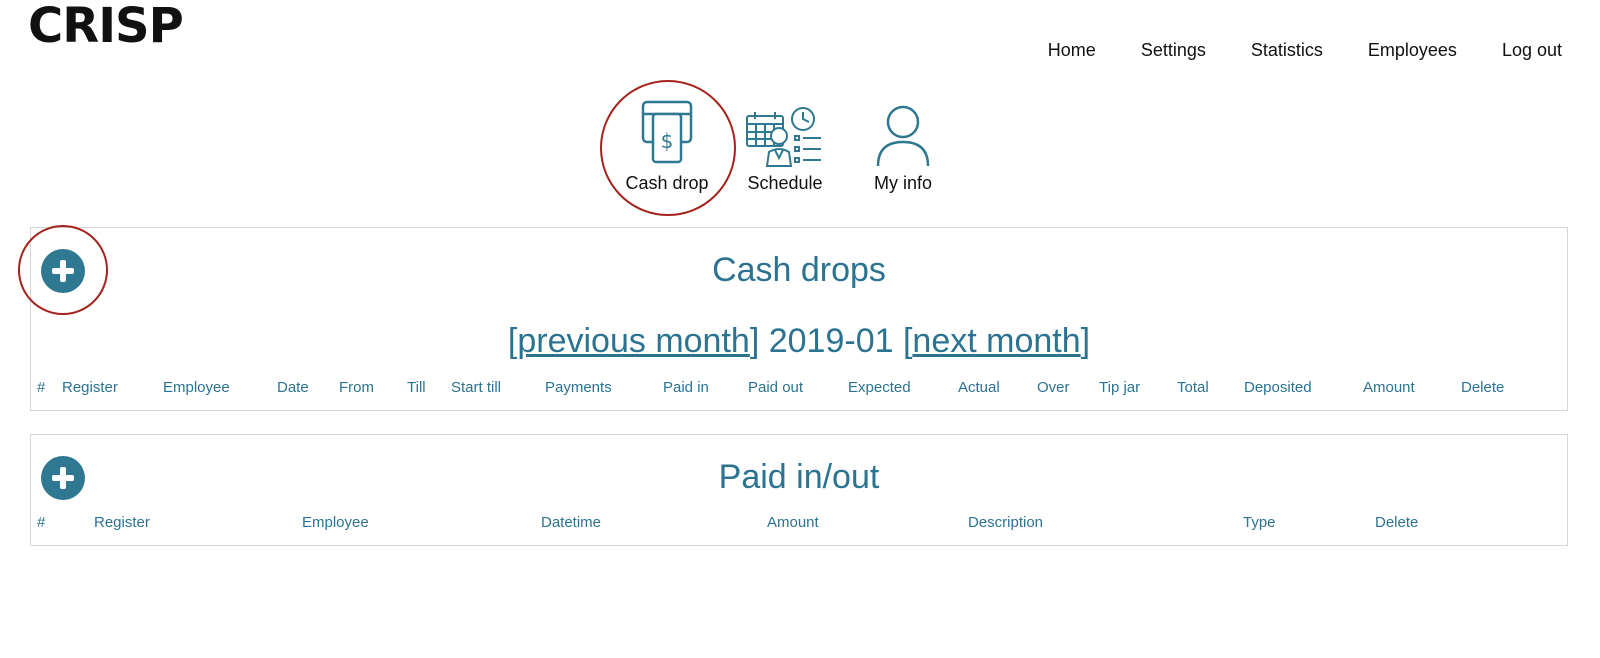 The width and height of the screenshot is (1600, 658). What do you see at coordinates (785, 183) in the screenshot?
I see `module-label: Schedule` at bounding box center [785, 183].